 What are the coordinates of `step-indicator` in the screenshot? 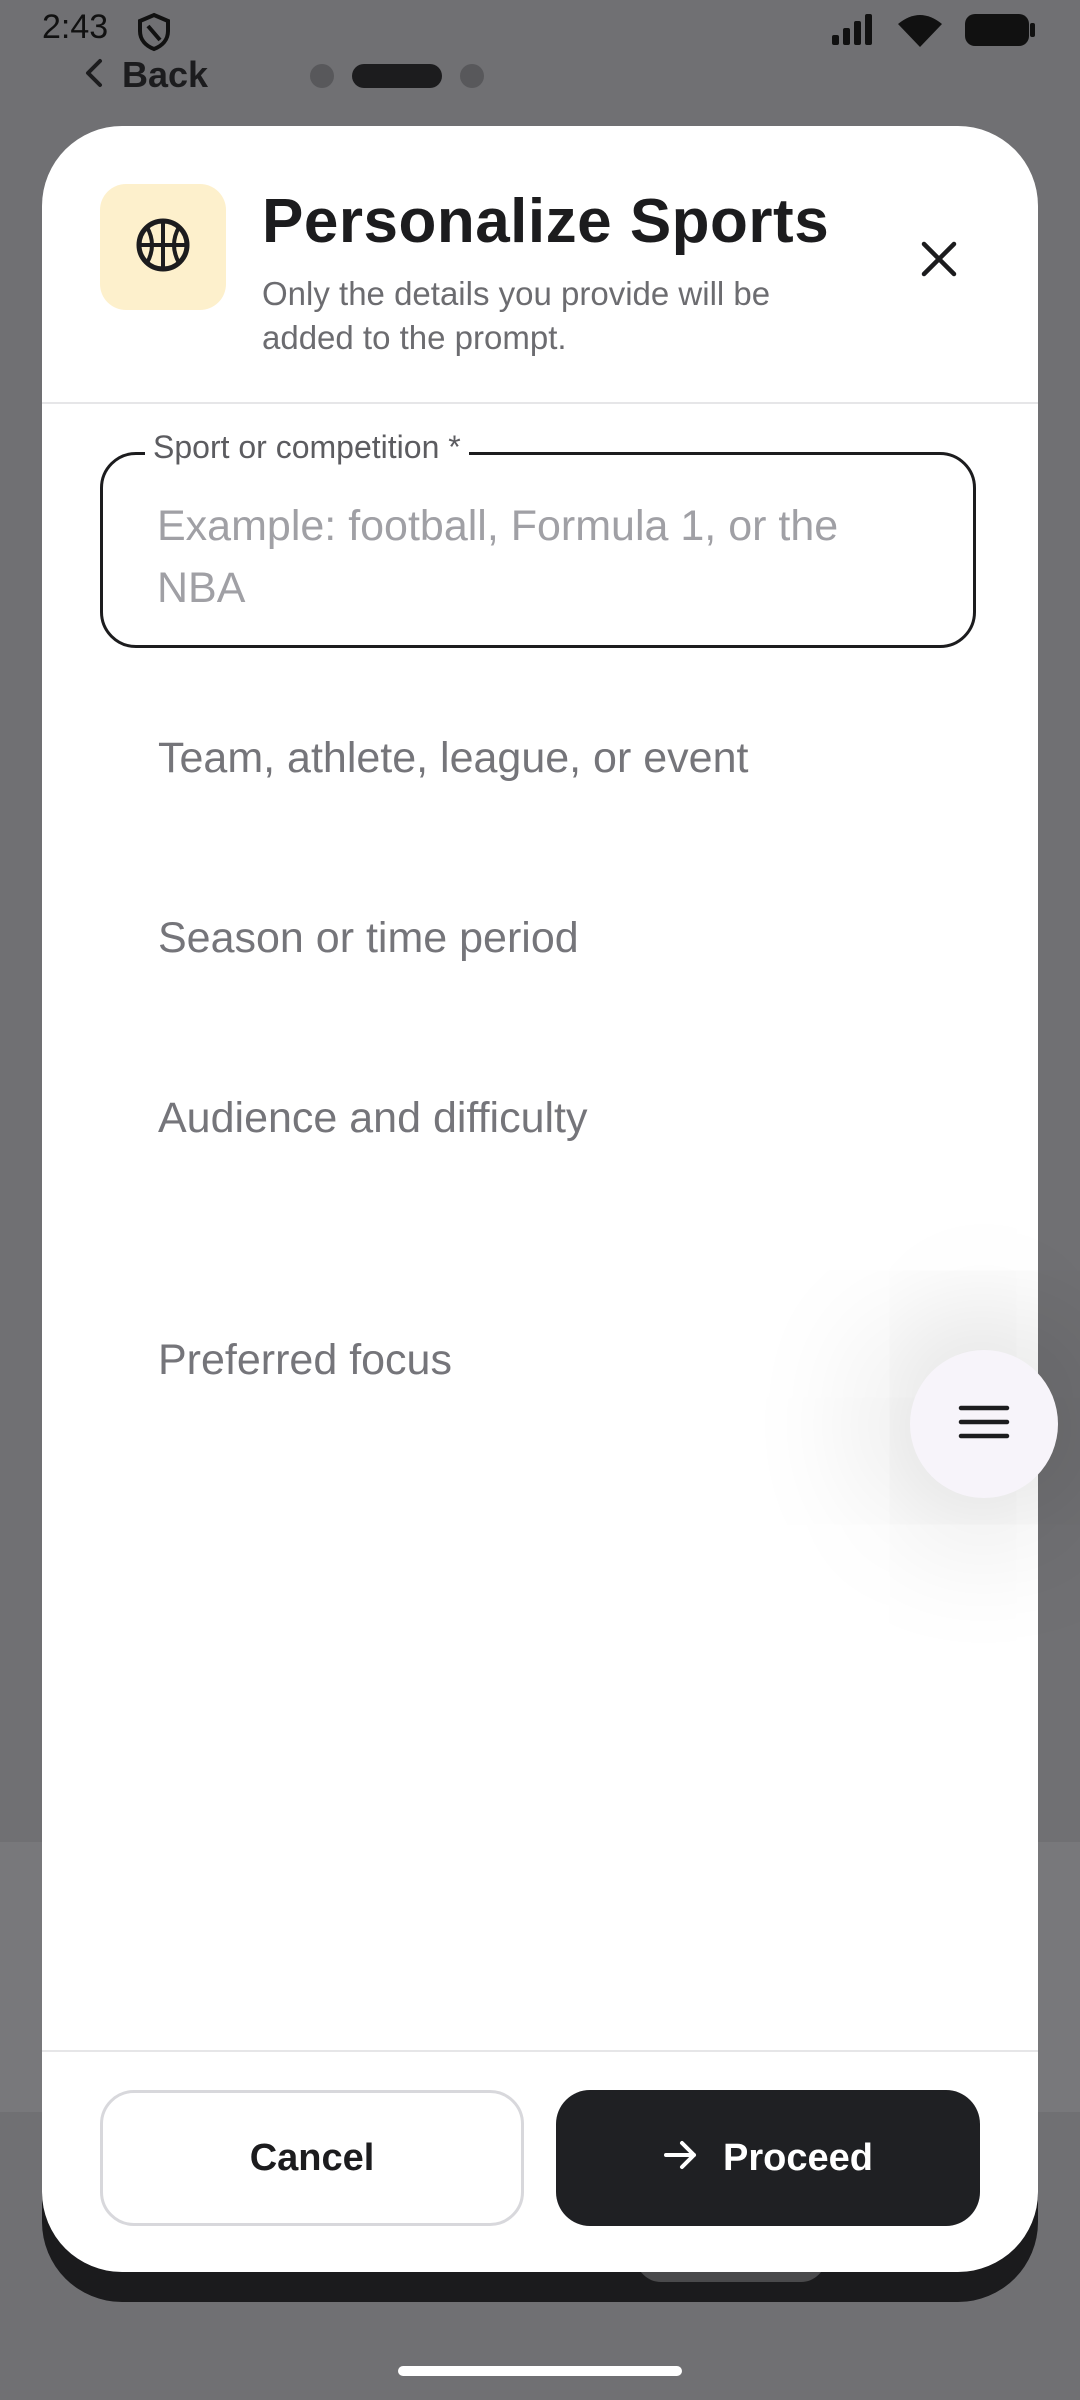 It's located at (397, 76).